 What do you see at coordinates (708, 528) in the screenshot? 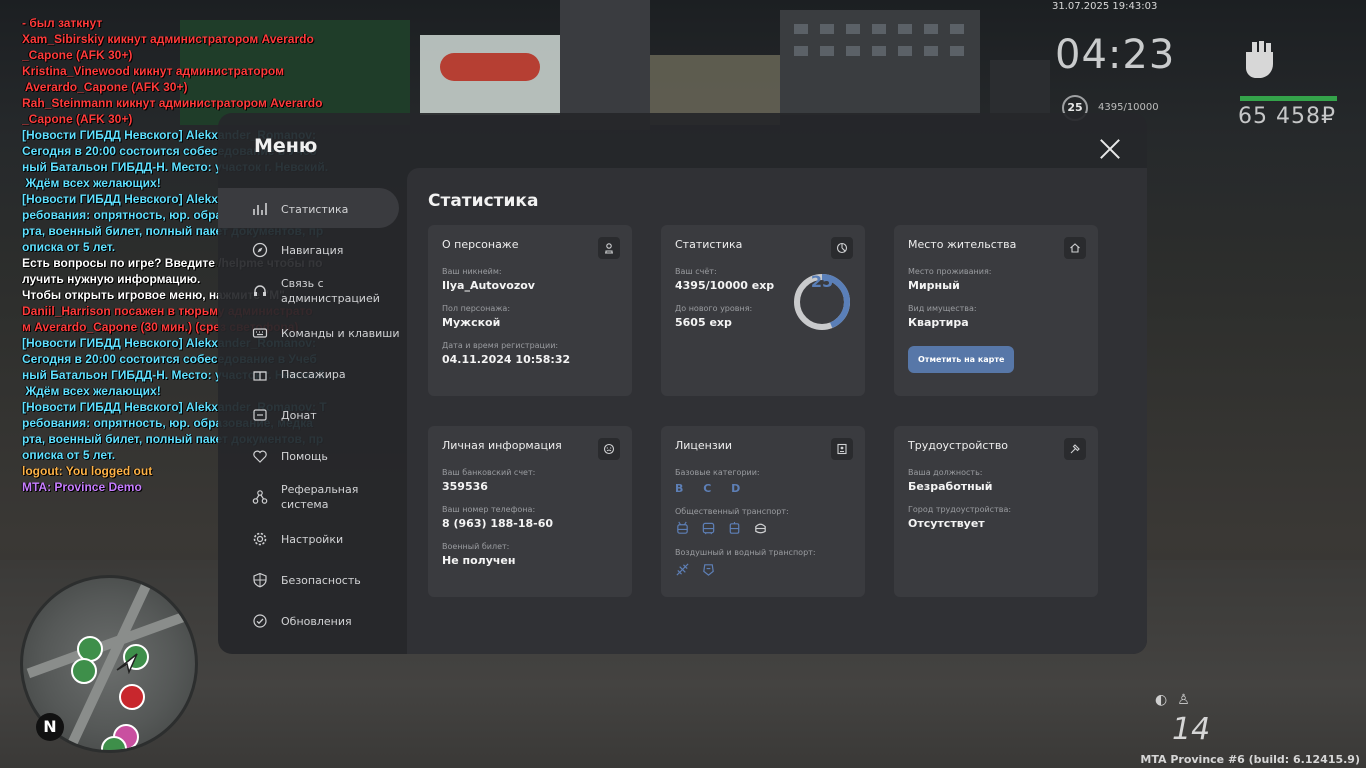
I see `bus-icon` at bounding box center [708, 528].